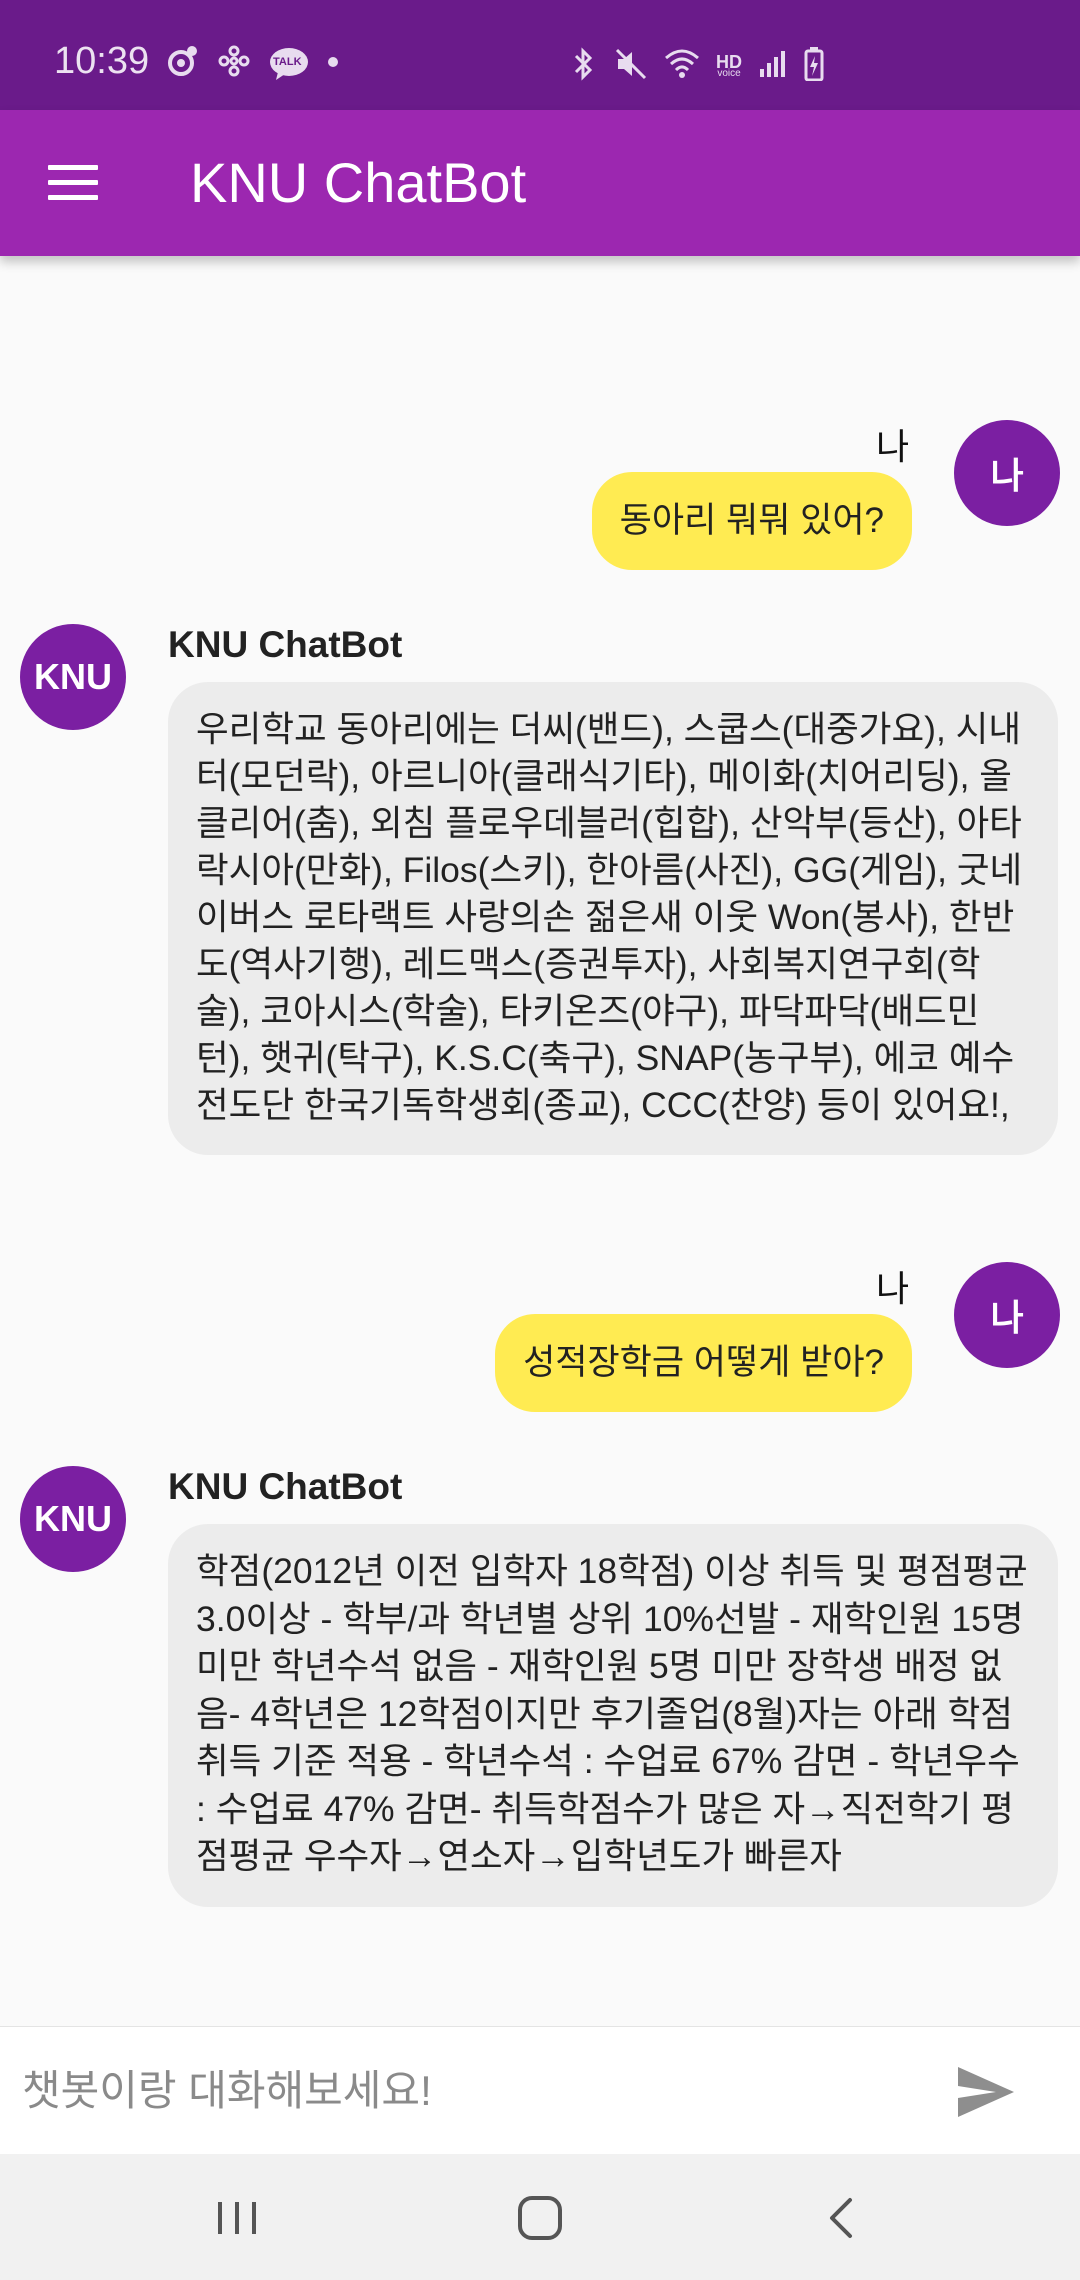 Image resolution: width=1080 pixels, height=2280 pixels. What do you see at coordinates (252, 63) in the screenshot?
I see `status-left-icons: TALK` at bounding box center [252, 63].